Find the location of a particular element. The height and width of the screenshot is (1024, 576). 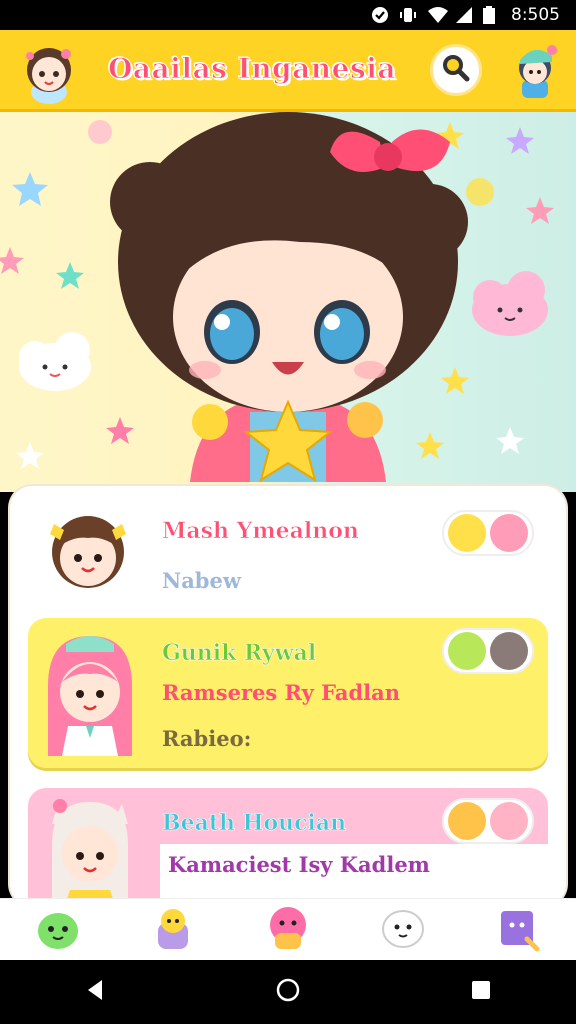

system-navigation is located at coordinates (288, 992).